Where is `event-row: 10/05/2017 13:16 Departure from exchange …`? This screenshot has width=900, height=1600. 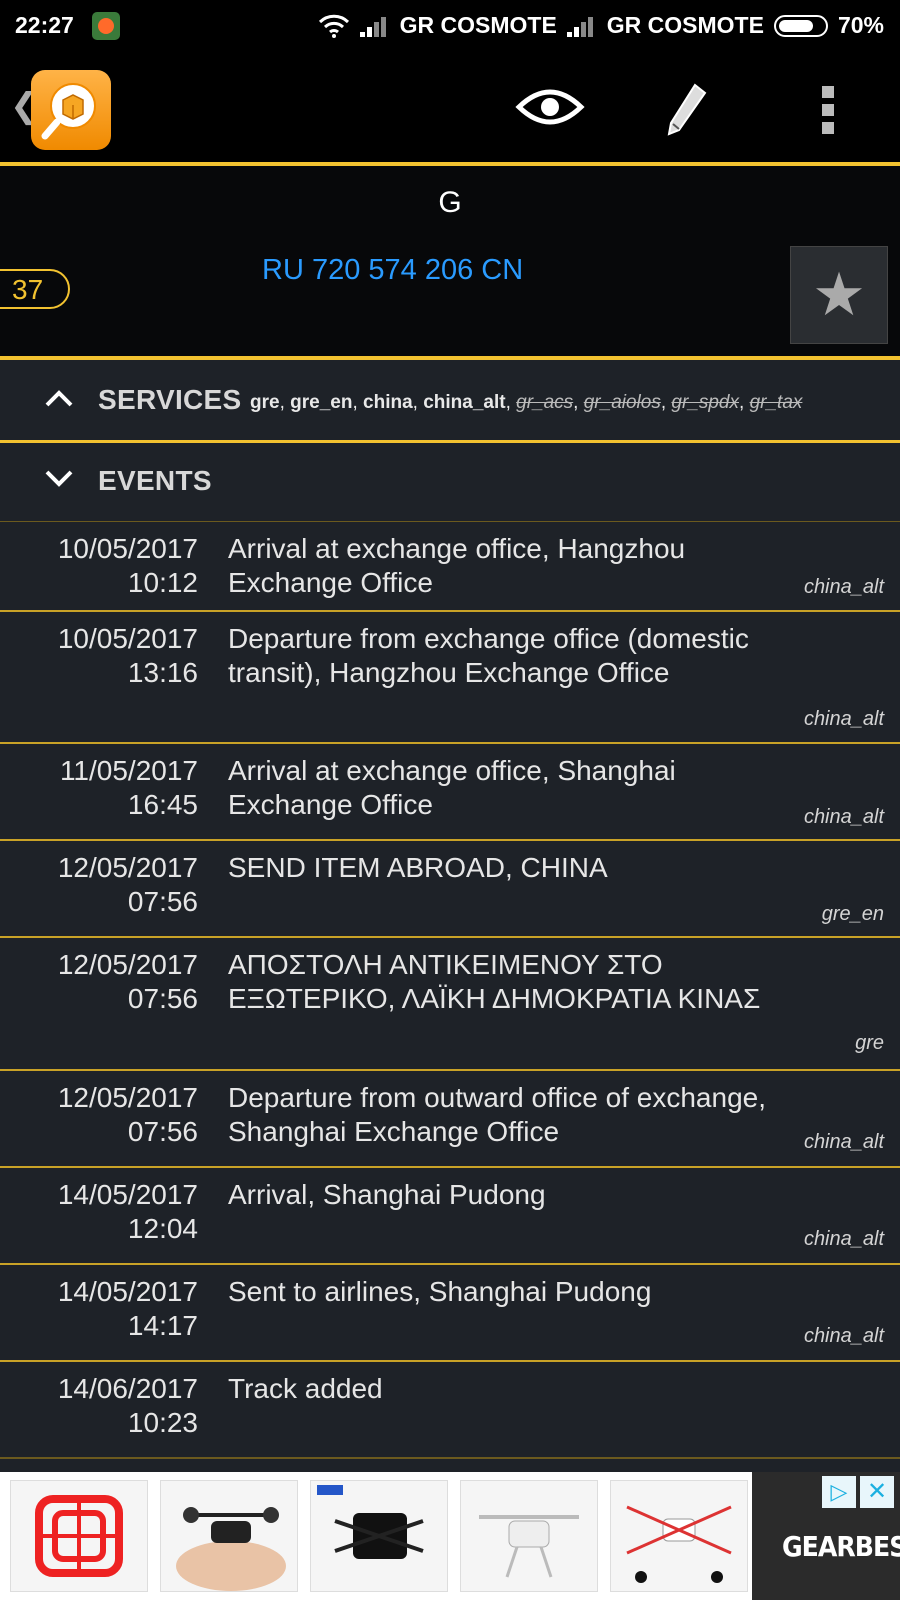
event-row: 10/05/2017 13:16 Departure from exchange … is located at coordinates (450, 678).